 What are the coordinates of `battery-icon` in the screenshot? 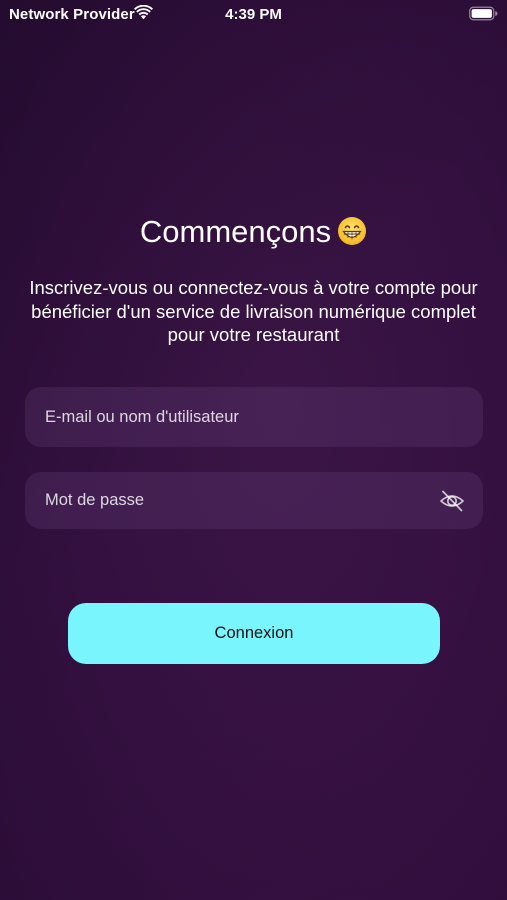 It's located at (483, 13).